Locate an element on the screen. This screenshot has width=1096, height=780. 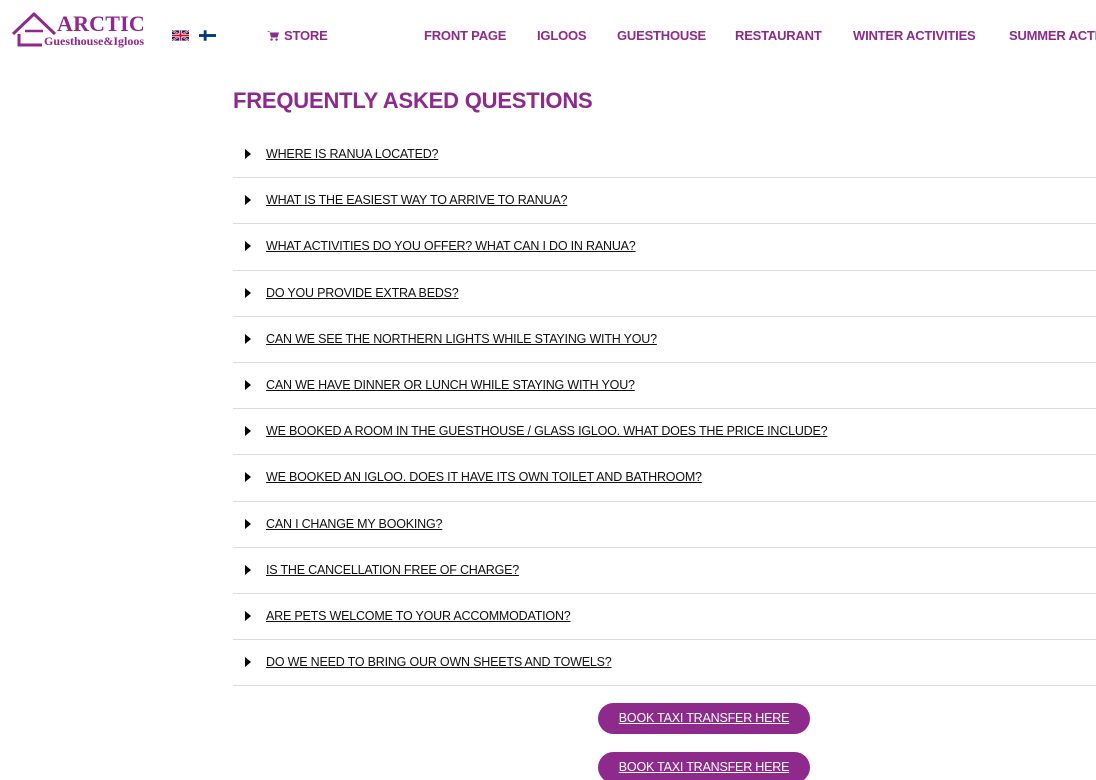
faq-item: CAN I CHANGE MY BOOKING? is located at coordinates (664, 525).